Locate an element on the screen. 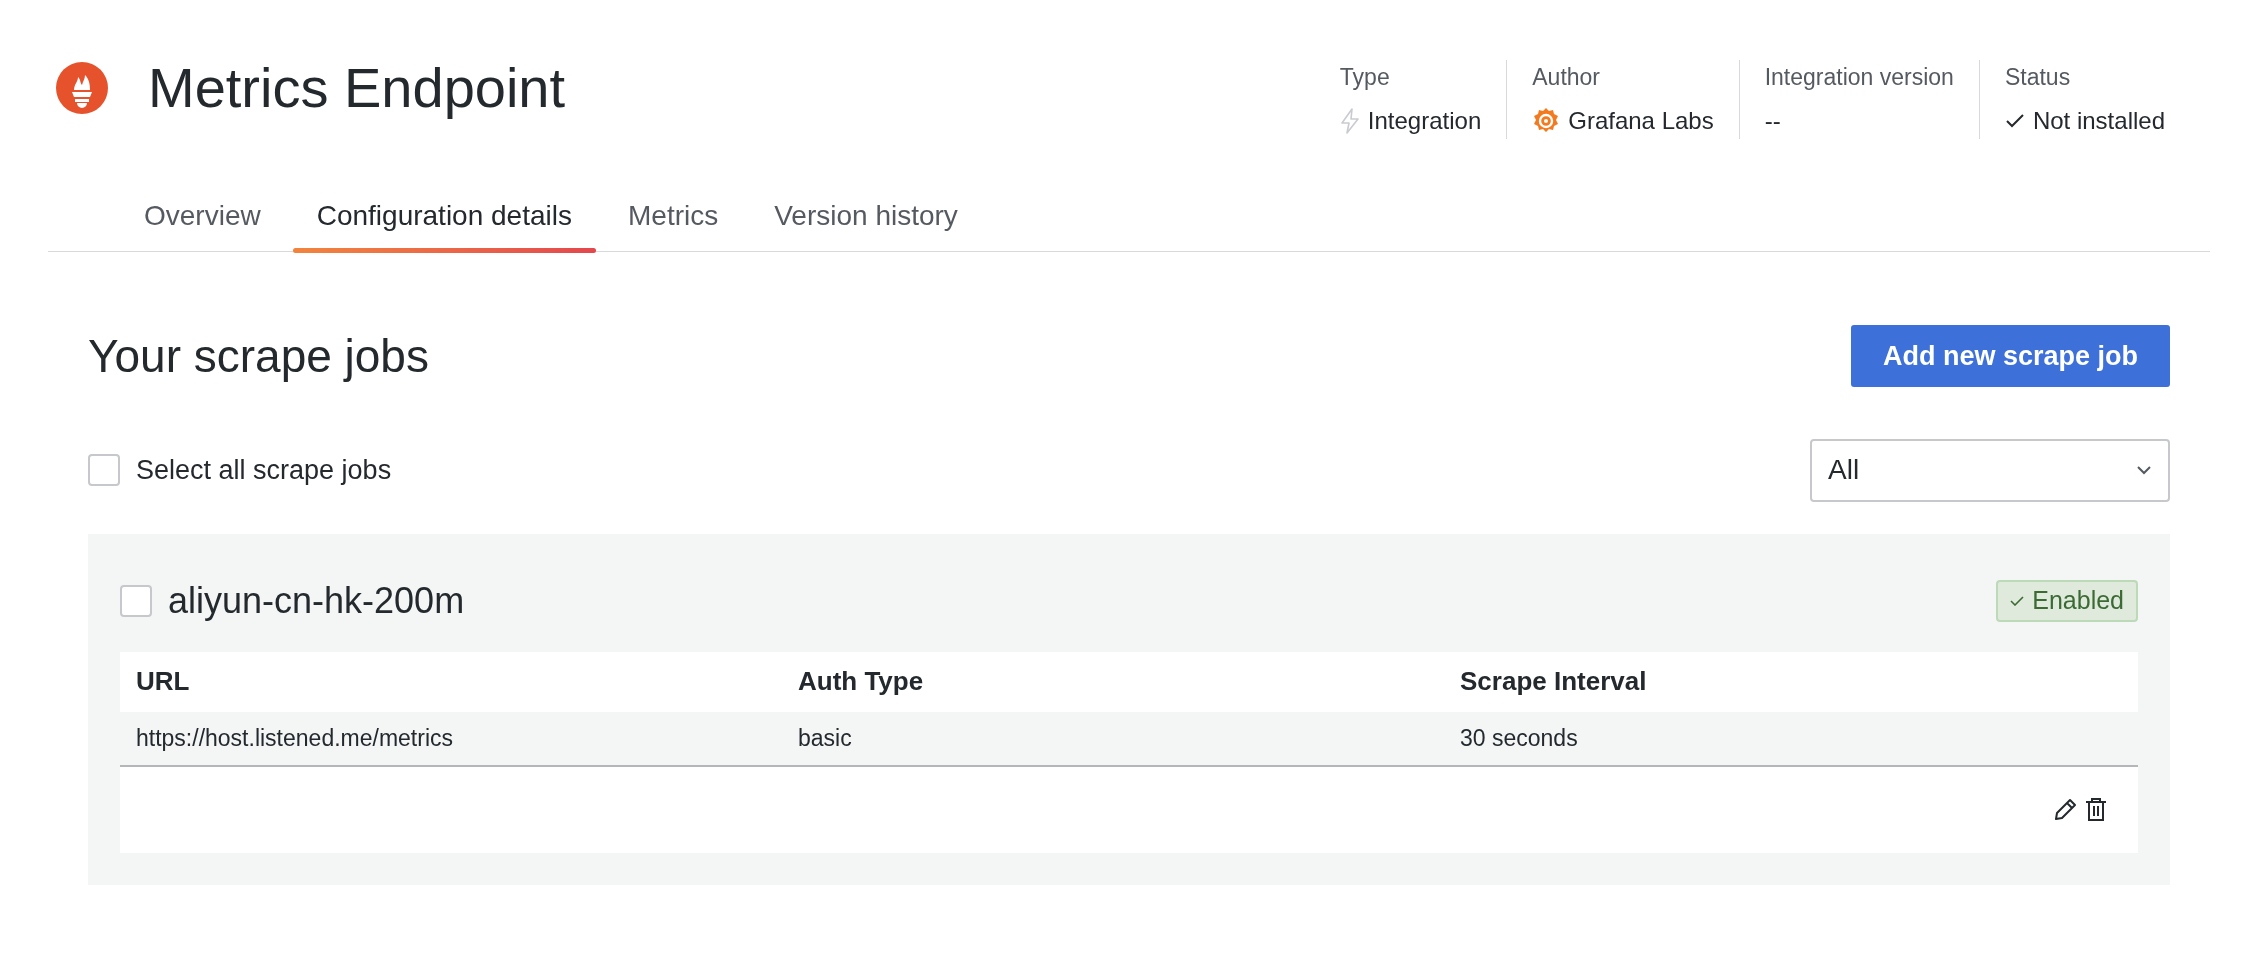 The height and width of the screenshot is (972, 2258). status-badge: Enabled is located at coordinates (2067, 600).